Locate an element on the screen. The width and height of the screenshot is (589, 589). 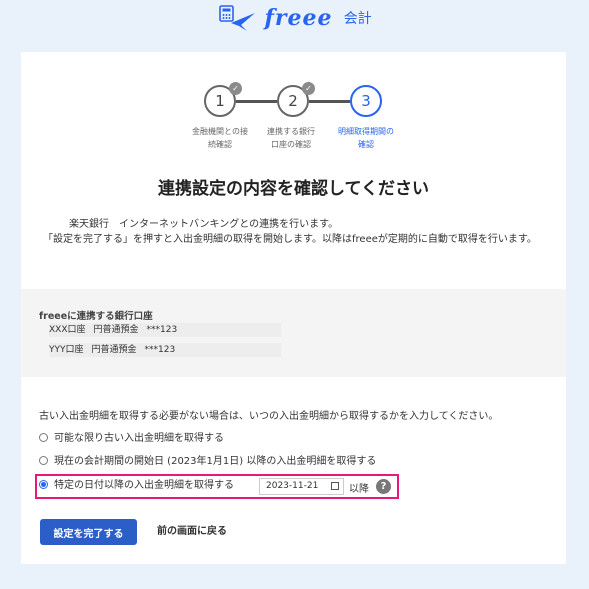
calculator-plane-icon is located at coordinates (237, 18).